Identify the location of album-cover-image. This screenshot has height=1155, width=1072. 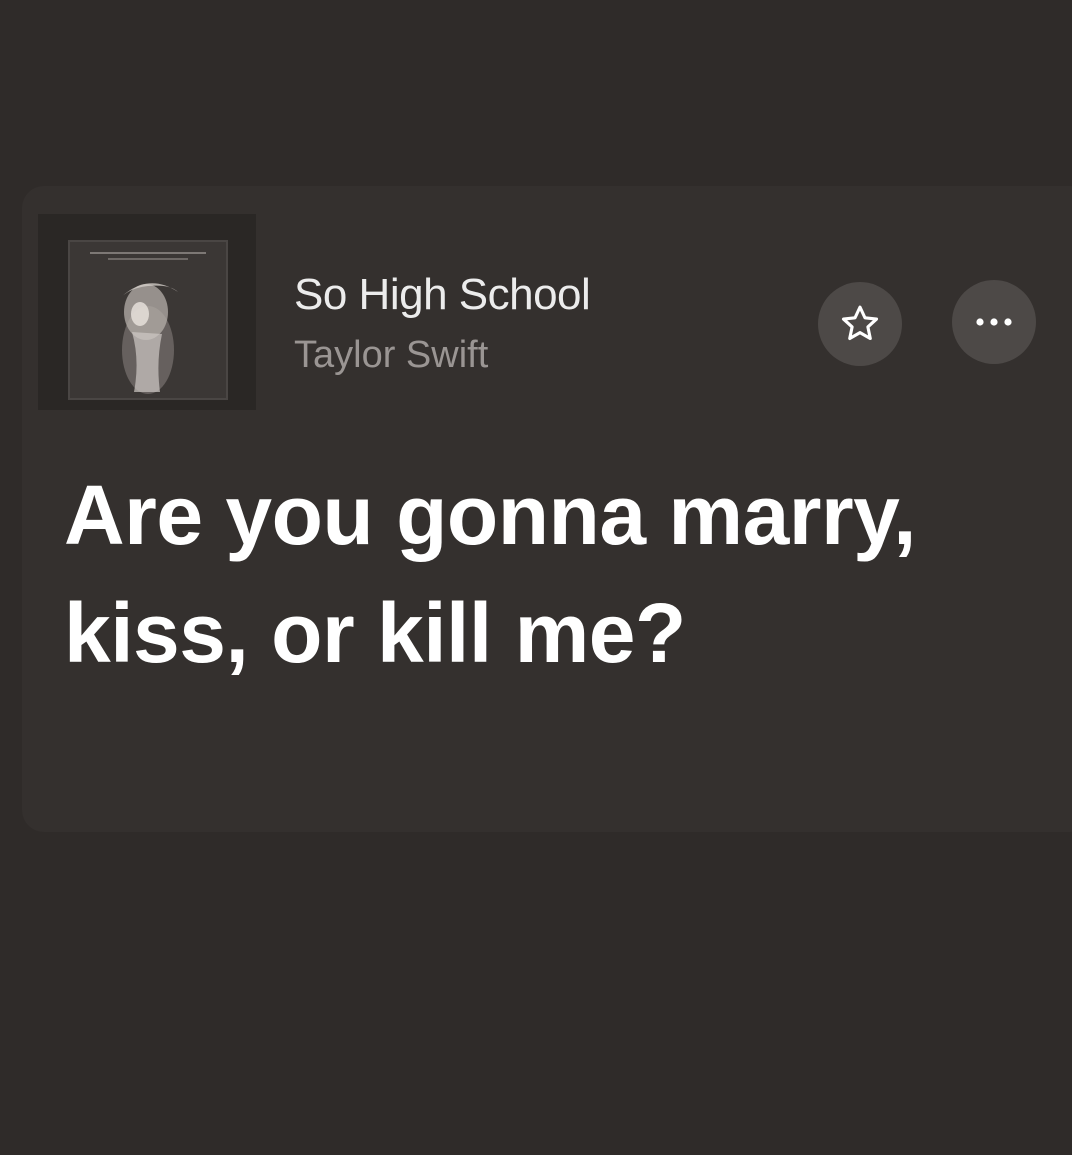
(148, 320).